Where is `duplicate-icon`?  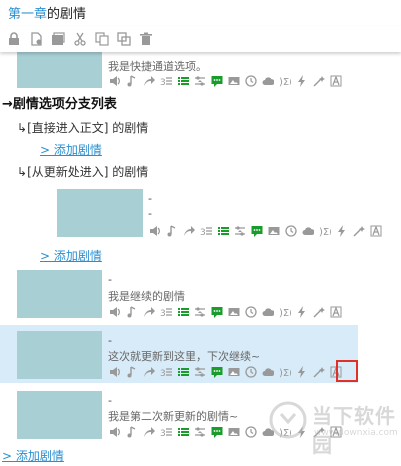
duplicate-icon is located at coordinates (124, 39).